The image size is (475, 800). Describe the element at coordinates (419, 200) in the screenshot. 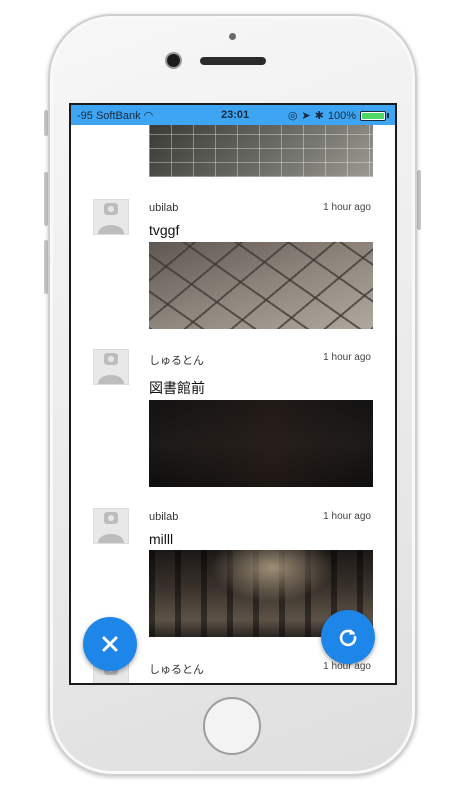

I see `power-button` at that location.